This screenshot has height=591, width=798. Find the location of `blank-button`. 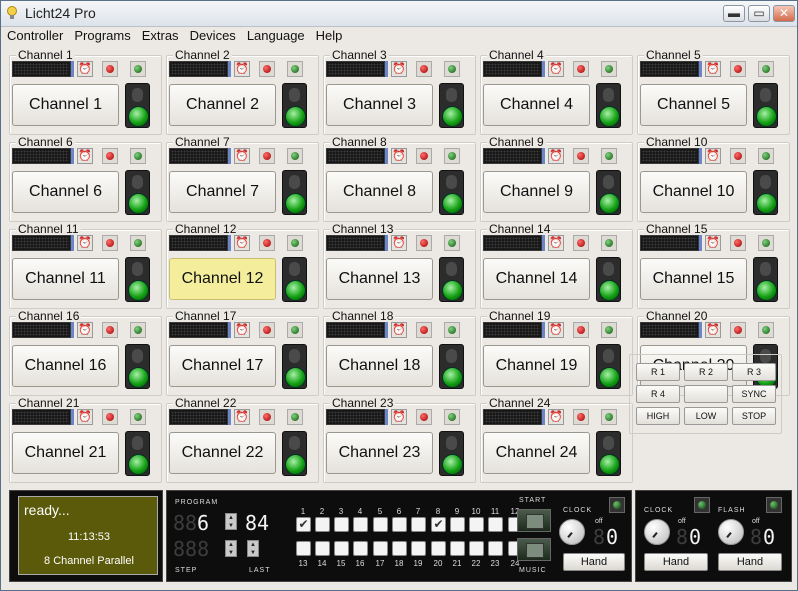

blank-button is located at coordinates (706, 394).